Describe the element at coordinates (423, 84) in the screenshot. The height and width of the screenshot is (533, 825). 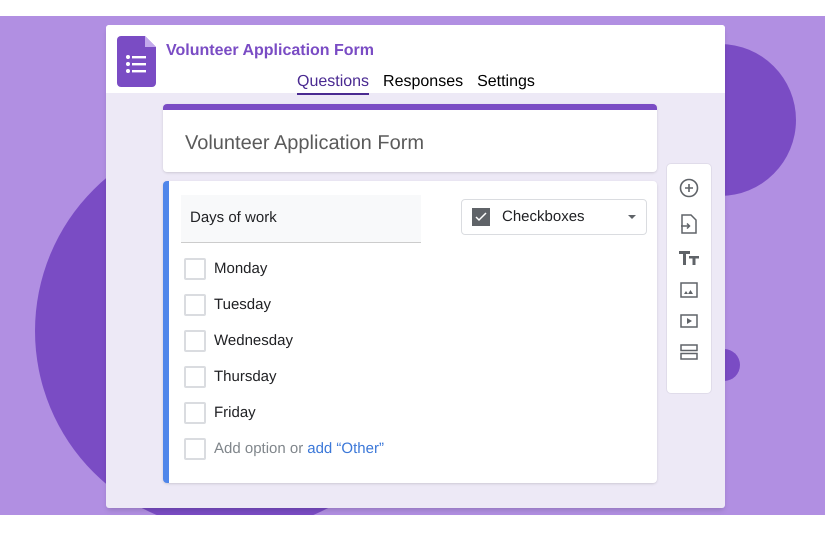
I see `tab: Responses` at that location.